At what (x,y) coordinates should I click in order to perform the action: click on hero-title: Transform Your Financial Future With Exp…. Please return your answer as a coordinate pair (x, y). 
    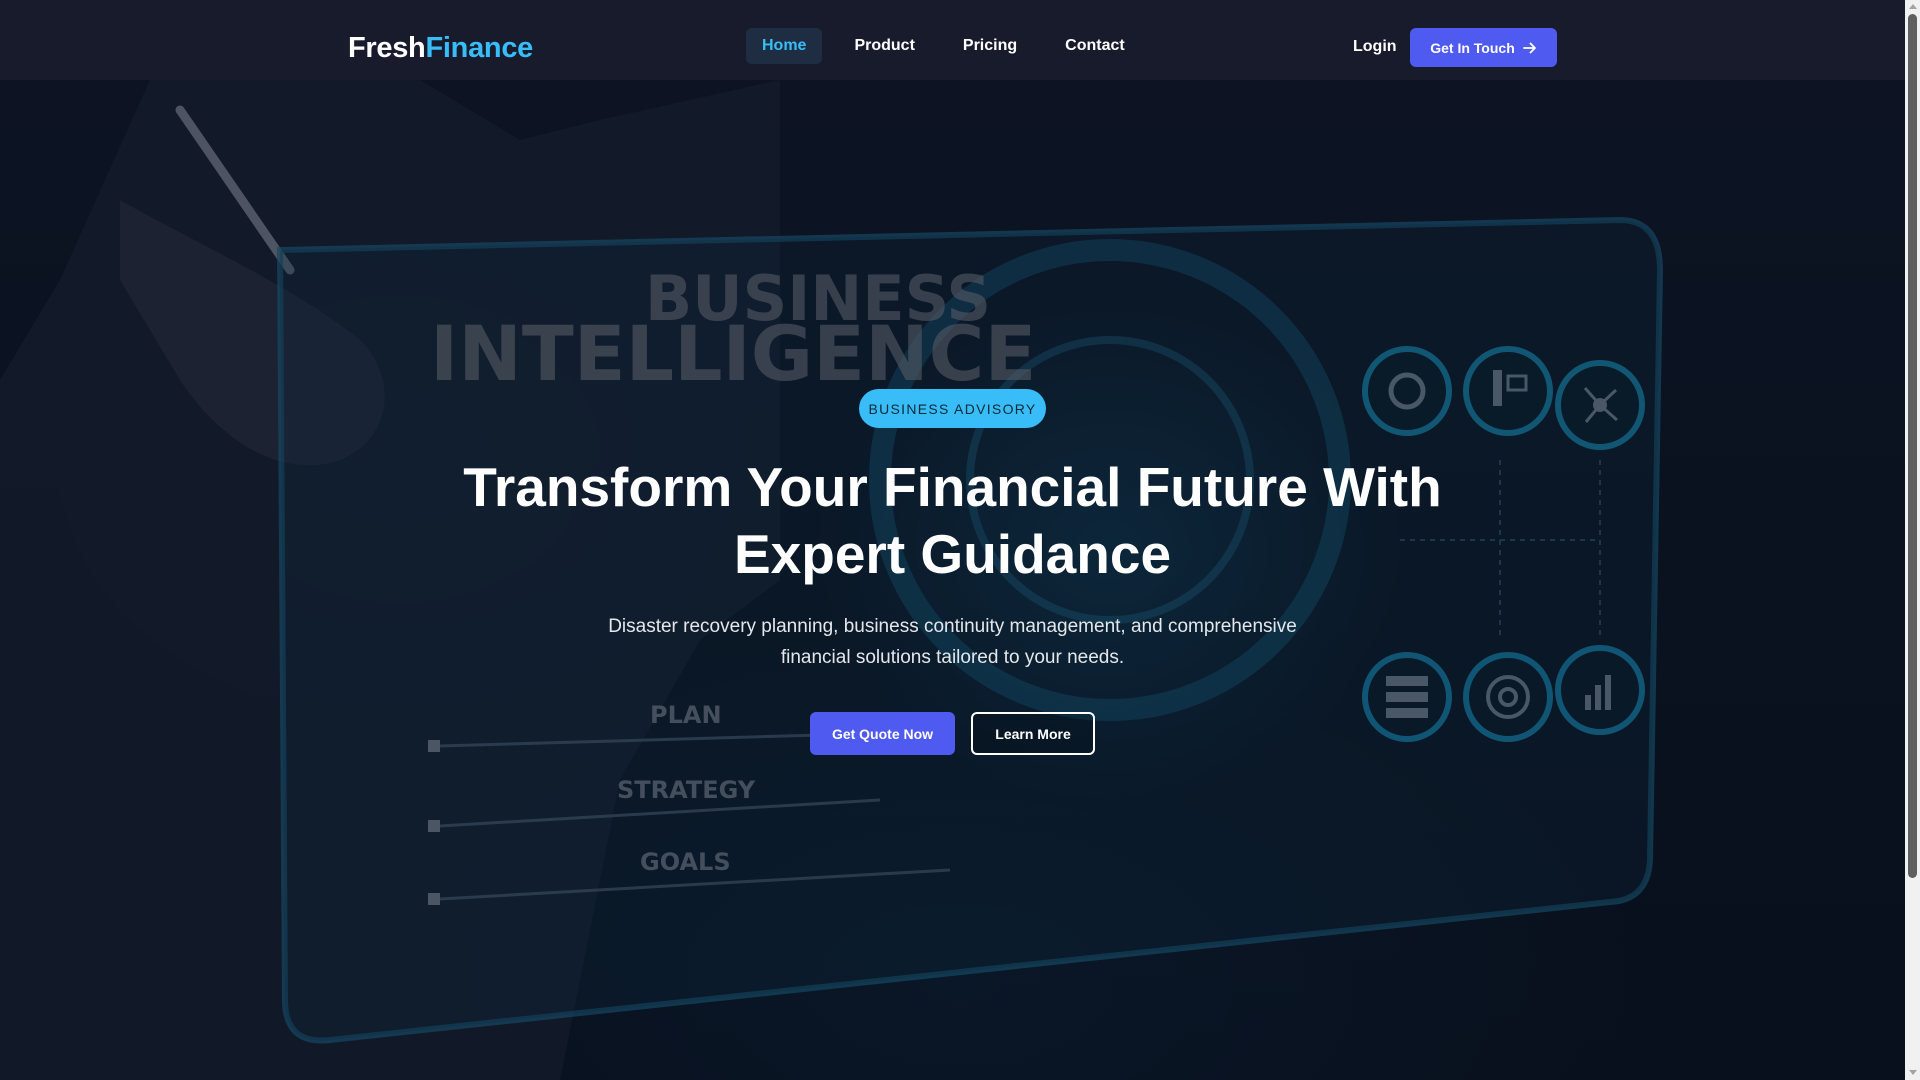
    Looking at the image, I should click on (952, 521).